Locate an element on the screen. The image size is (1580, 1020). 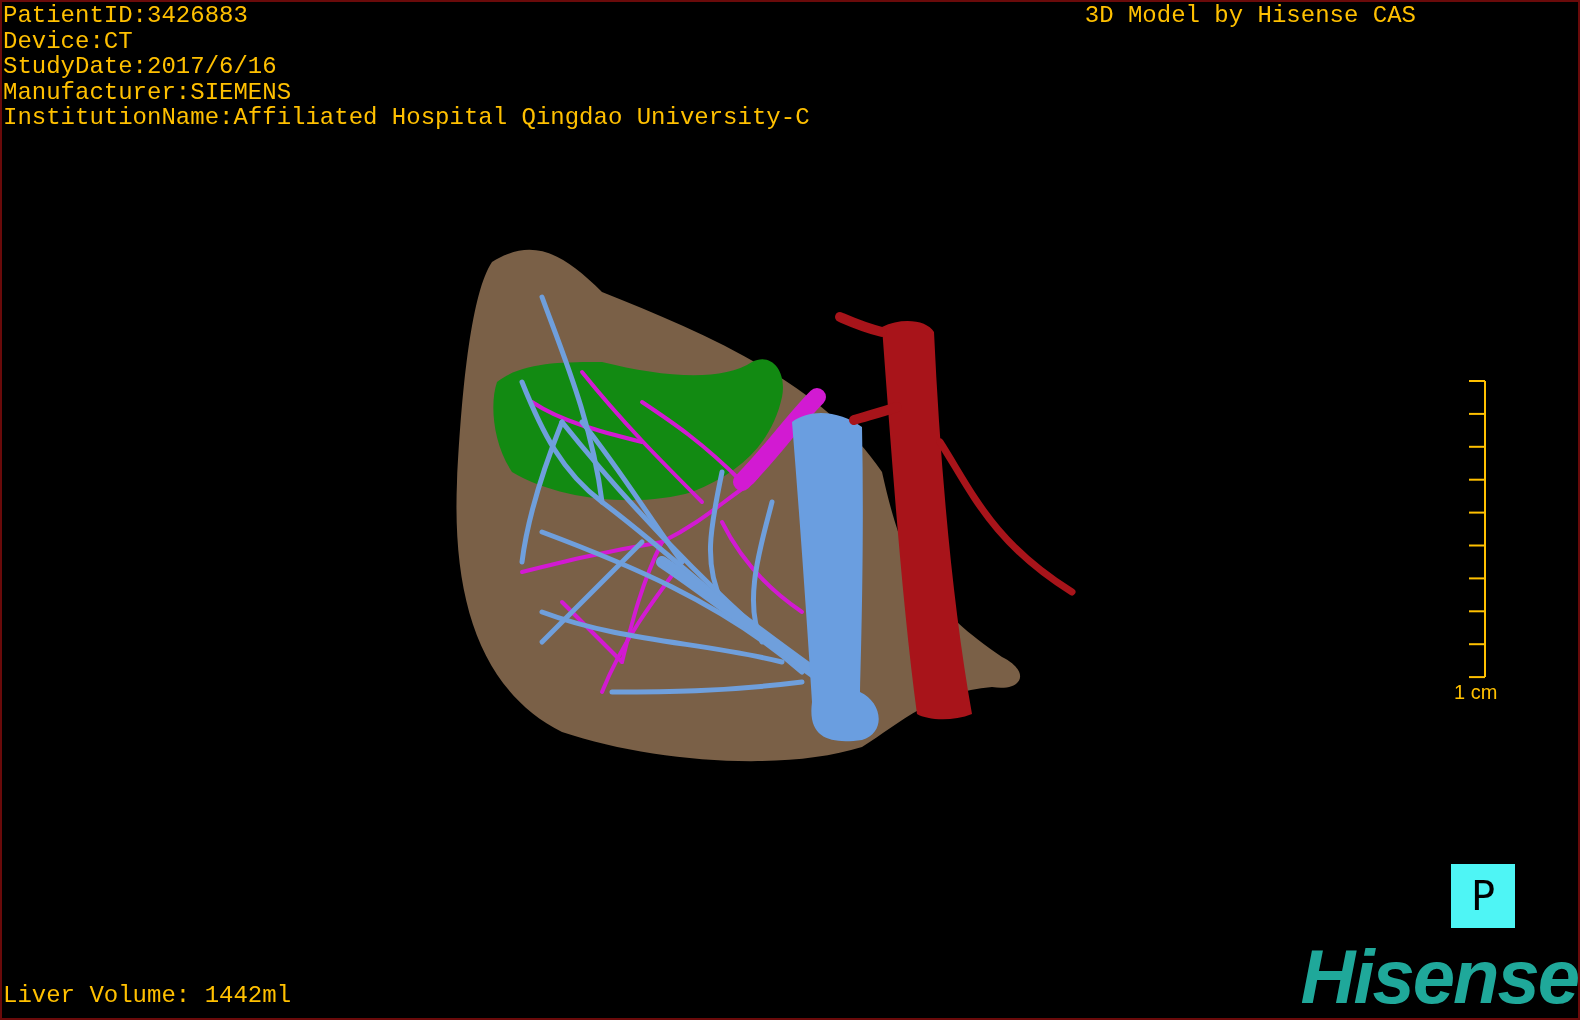
study-info-text: Device:CT is located at coordinates (68, 41).